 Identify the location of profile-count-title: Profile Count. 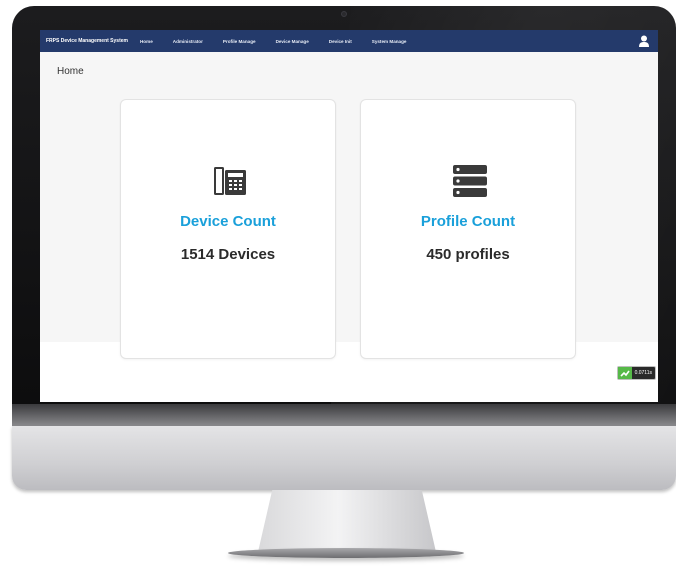
(468, 221).